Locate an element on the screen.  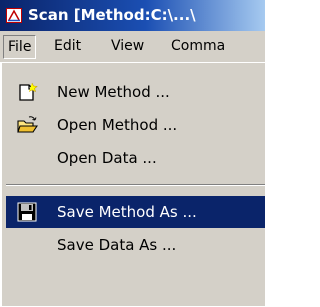
menu-bar: File Edit View Comma is located at coordinates (132, 46).